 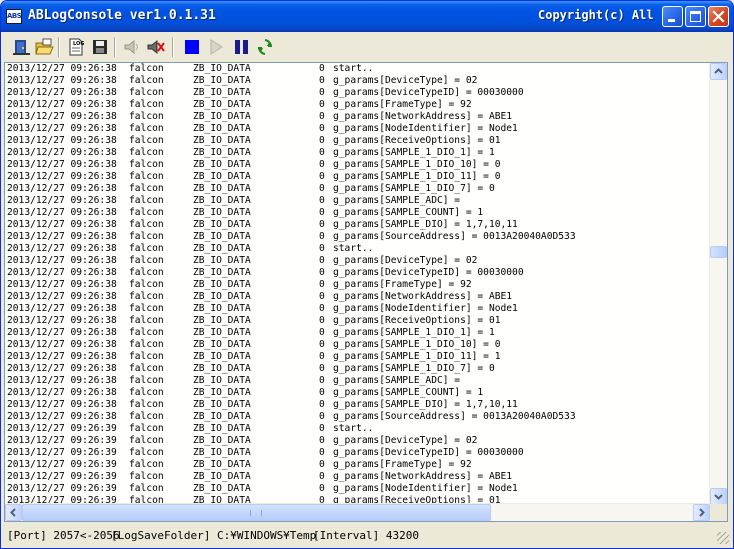 I want to click on vertical-scroll-thumb, so click(x=718, y=252).